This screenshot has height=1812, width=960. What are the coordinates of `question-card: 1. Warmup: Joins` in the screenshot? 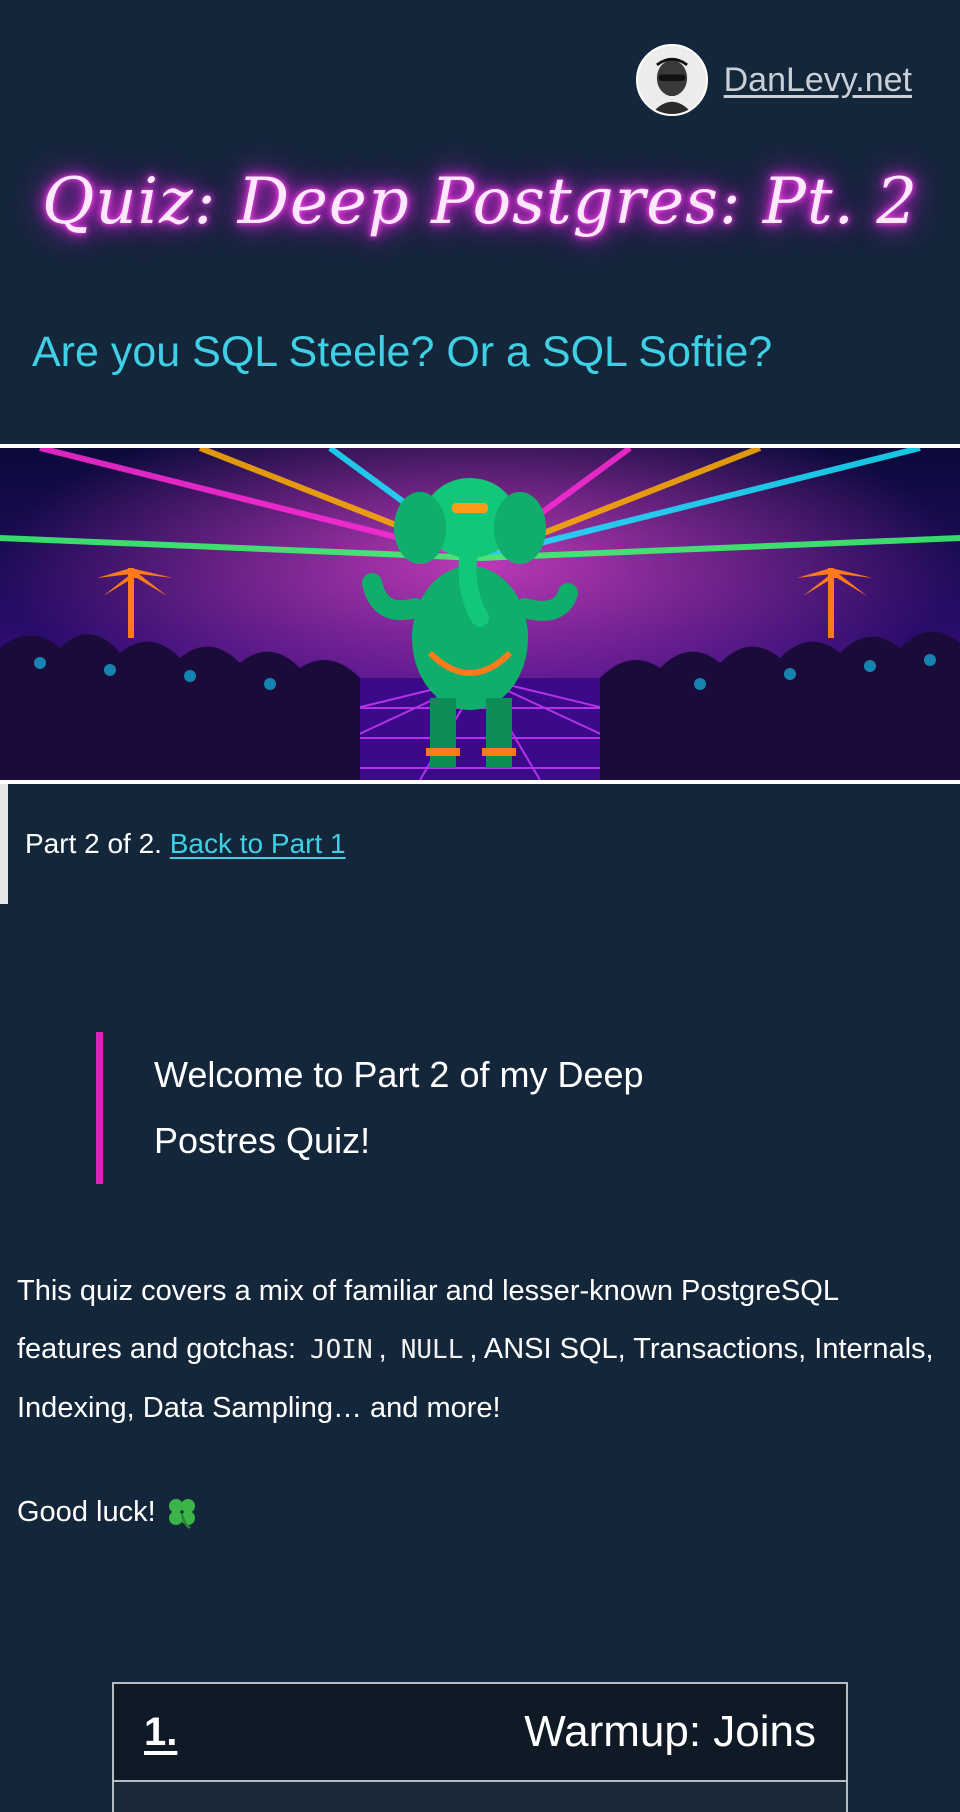 It's located at (480, 1747).